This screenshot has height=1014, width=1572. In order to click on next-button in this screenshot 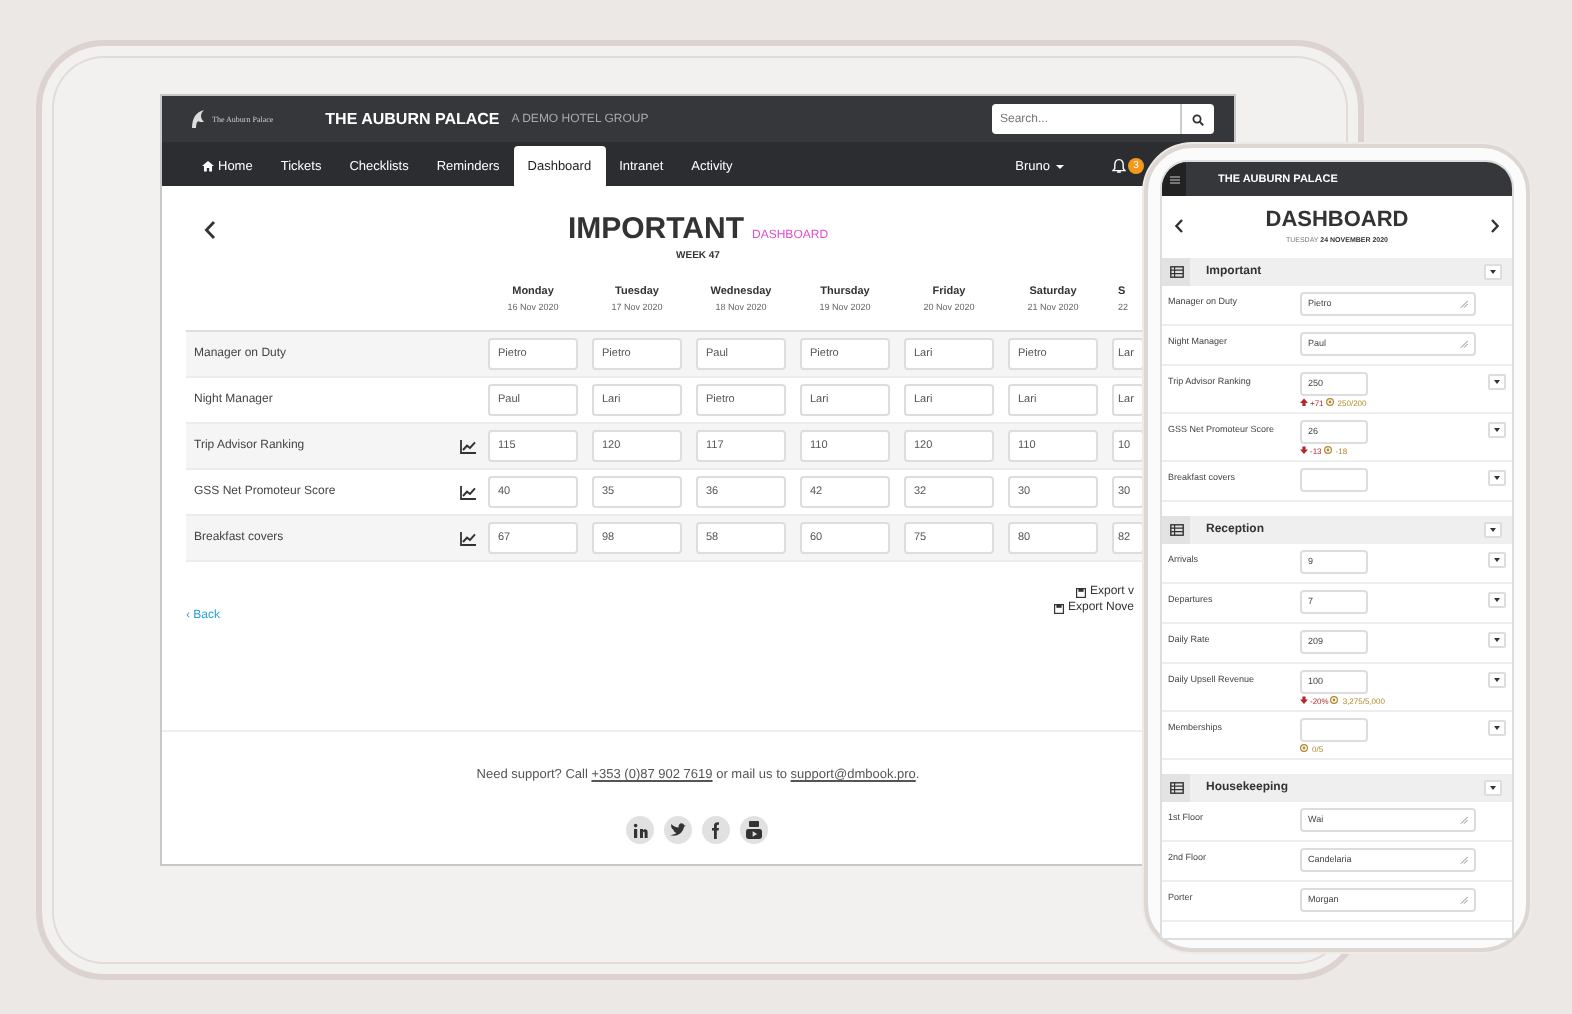, I will do `click(1495, 226)`.